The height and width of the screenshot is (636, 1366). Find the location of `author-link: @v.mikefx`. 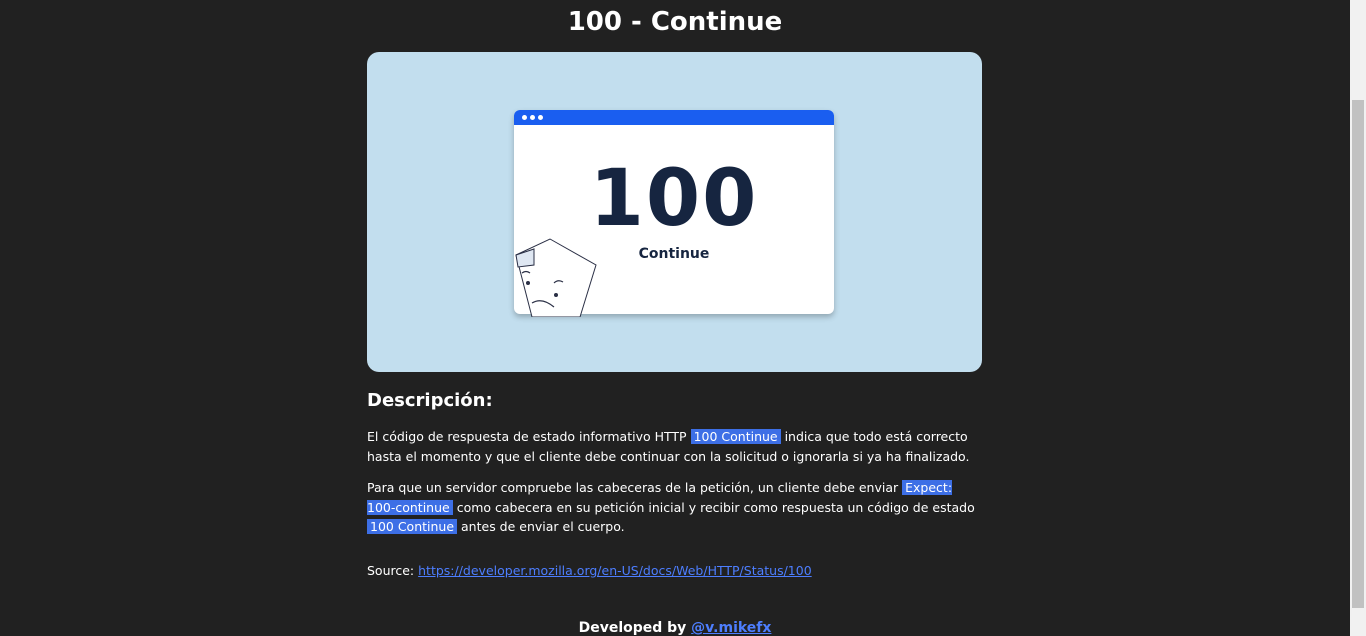

author-link: @v.mikefx is located at coordinates (731, 628).